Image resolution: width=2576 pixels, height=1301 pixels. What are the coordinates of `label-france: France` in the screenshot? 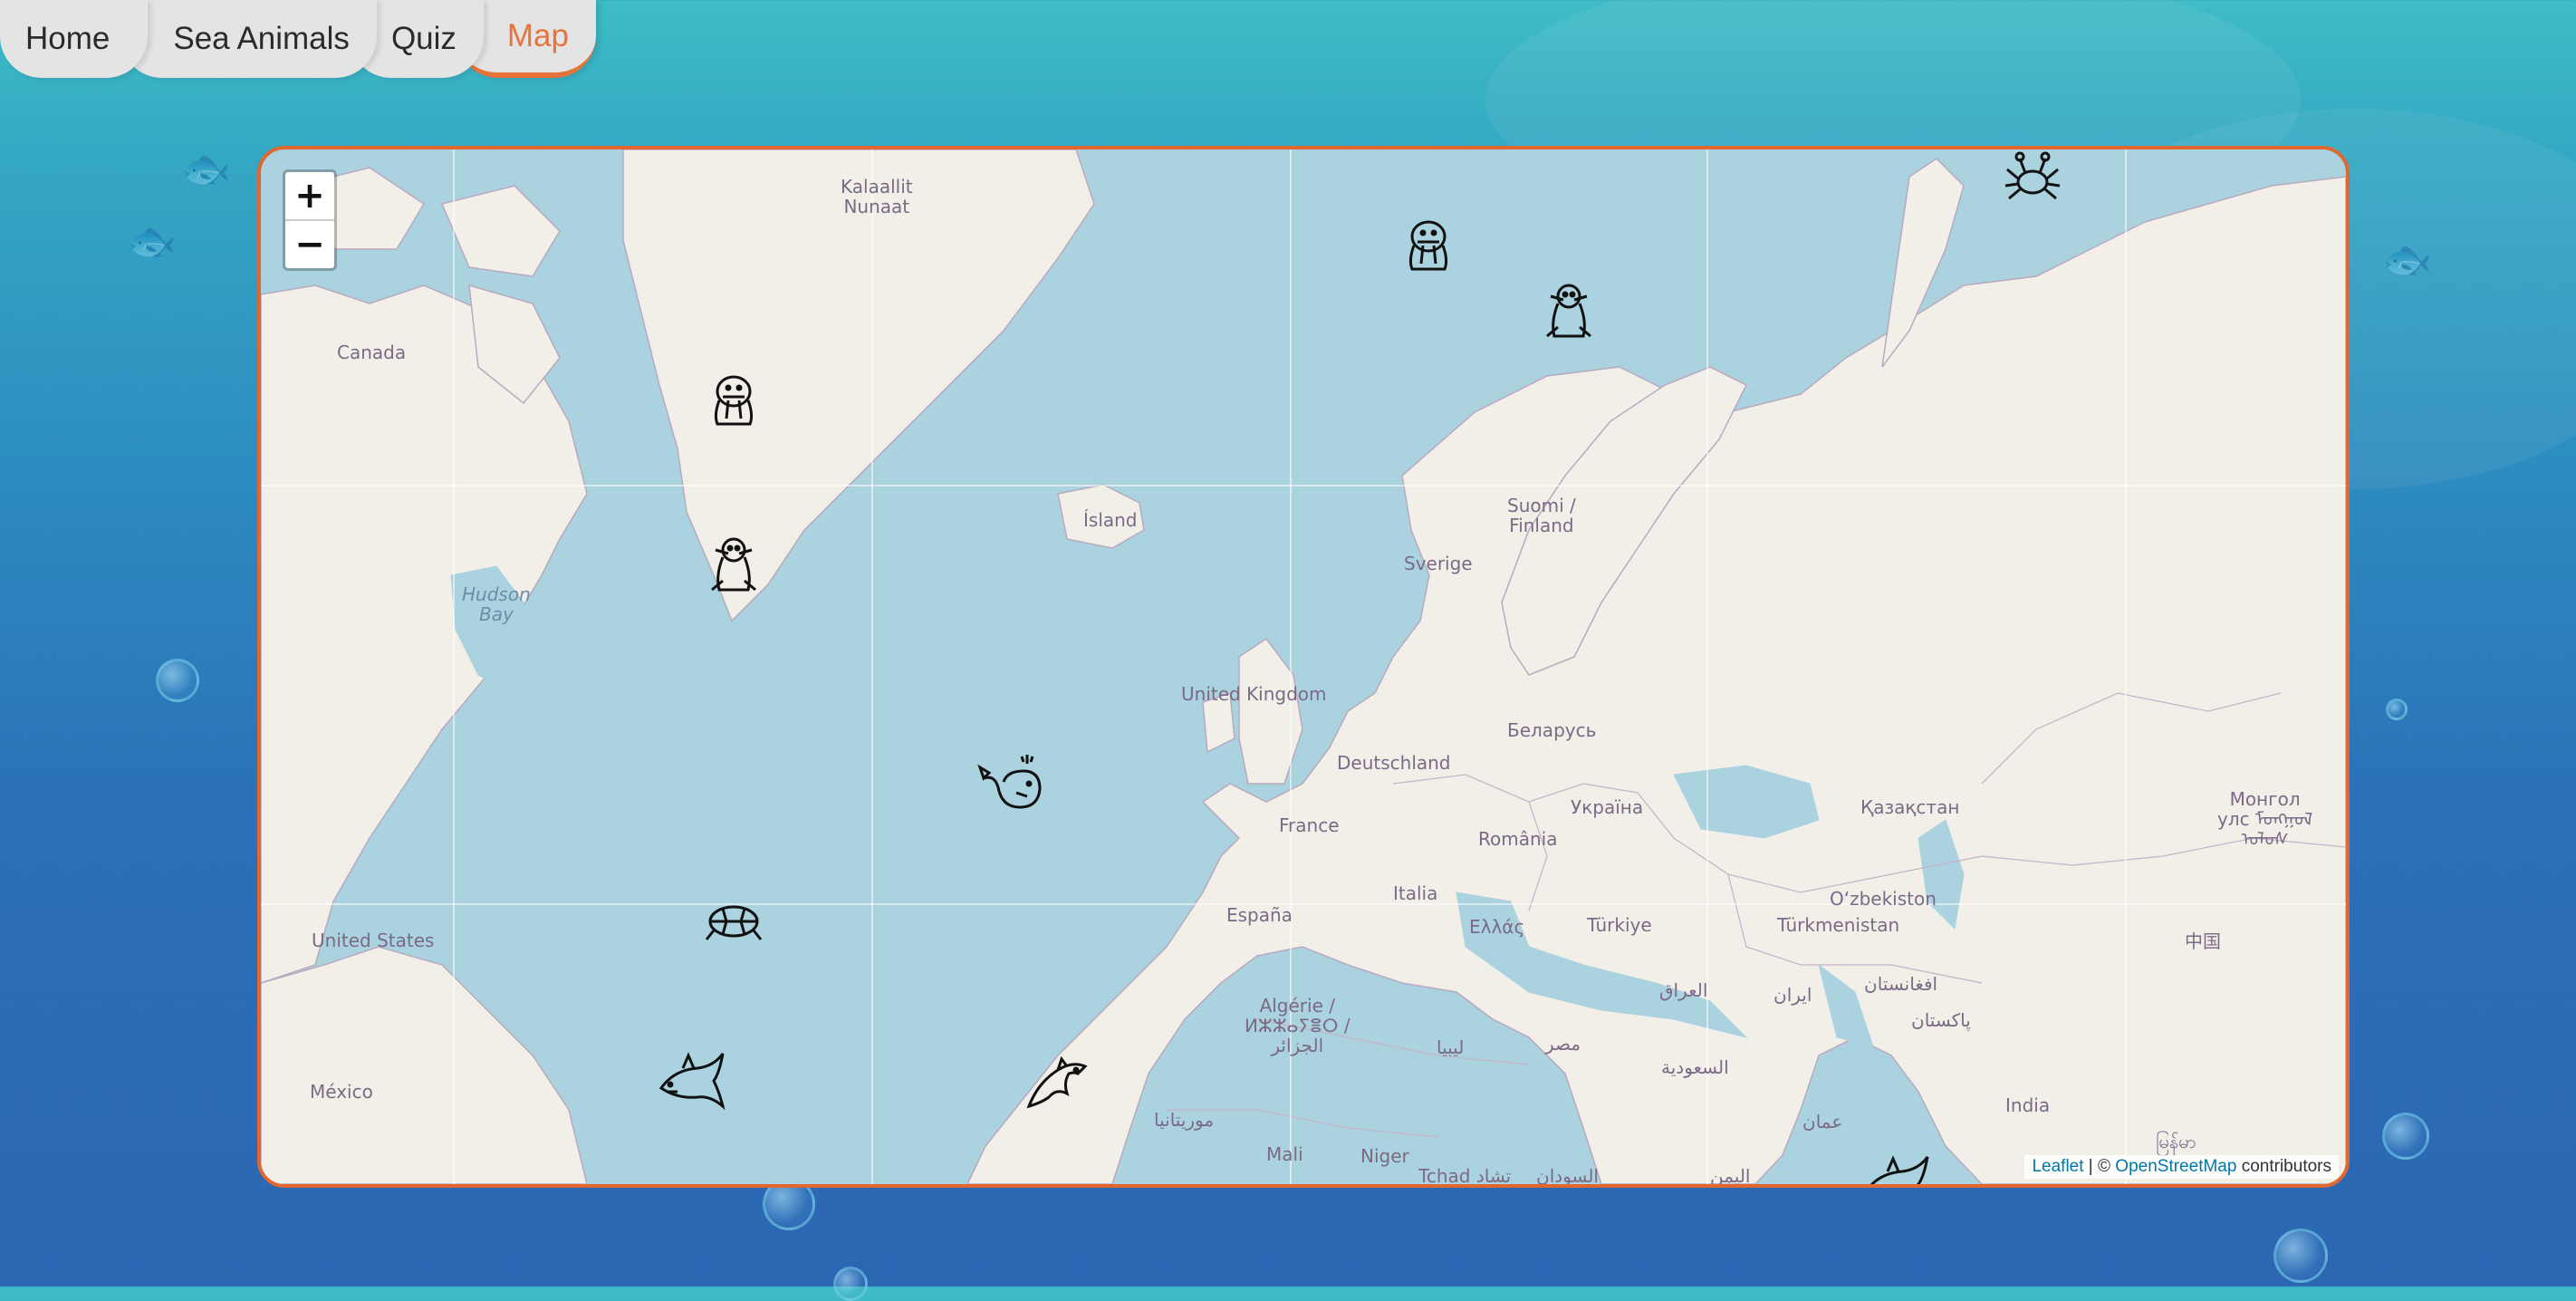 It's located at (1309, 825).